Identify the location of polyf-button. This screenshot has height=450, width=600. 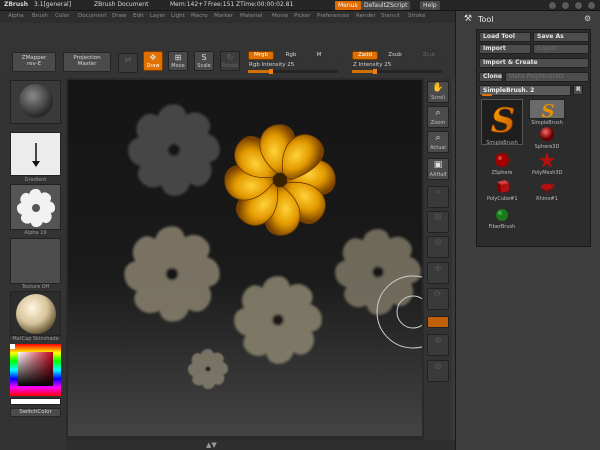
(438, 322).